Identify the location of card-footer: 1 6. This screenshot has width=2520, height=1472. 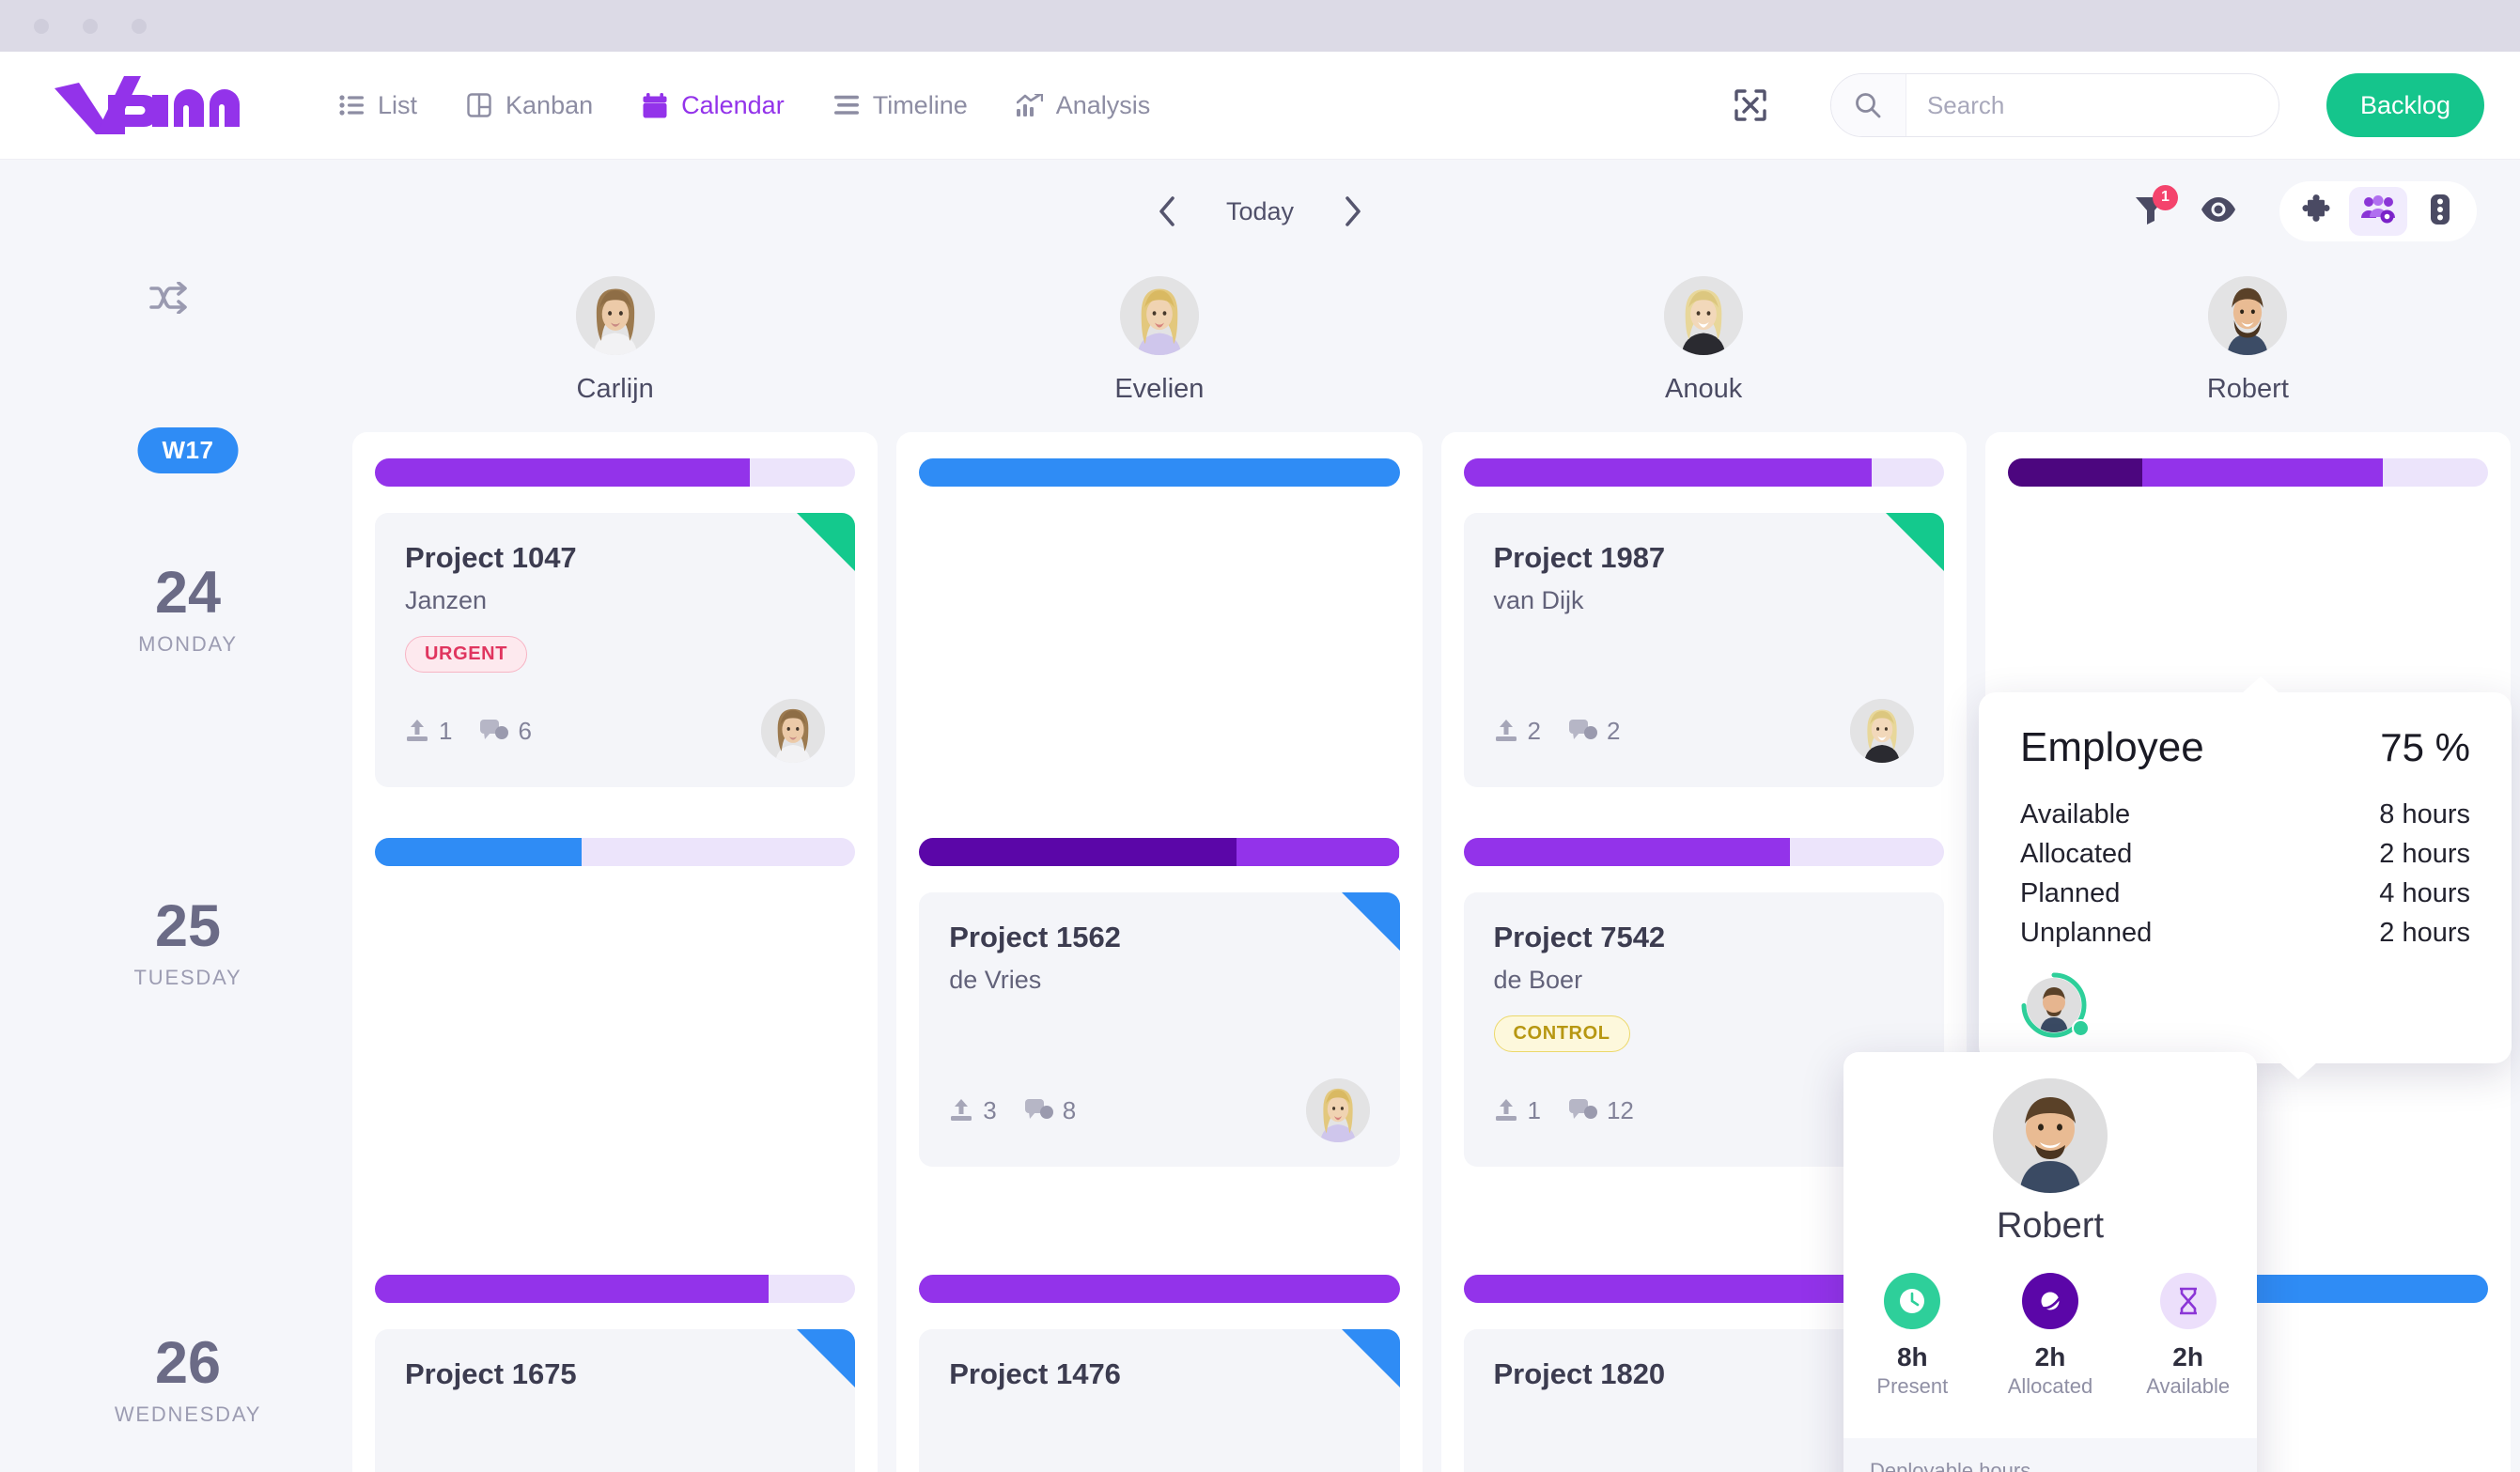
(615, 731).